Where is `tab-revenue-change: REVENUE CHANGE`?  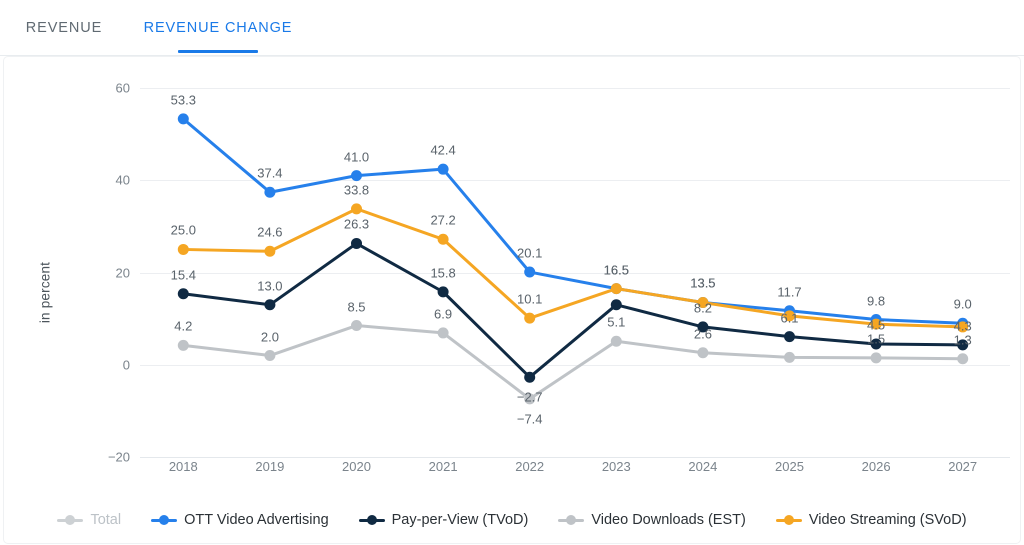
tab-revenue-change: REVENUE CHANGE is located at coordinates (218, 28).